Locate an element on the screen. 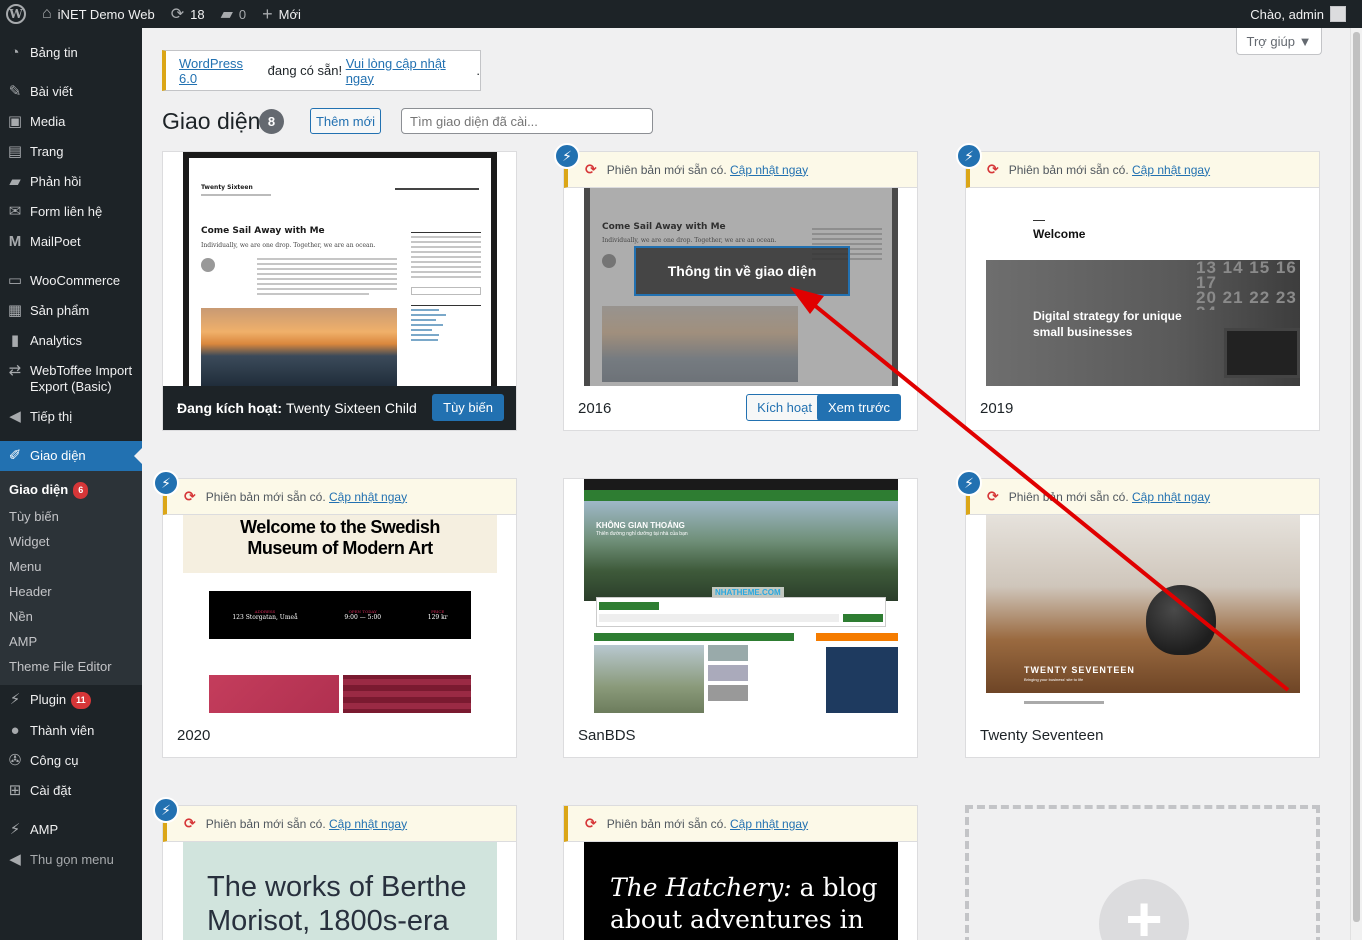 The image size is (1362, 940). refresh-icon: ⟳ is located at coordinates (177, 14).